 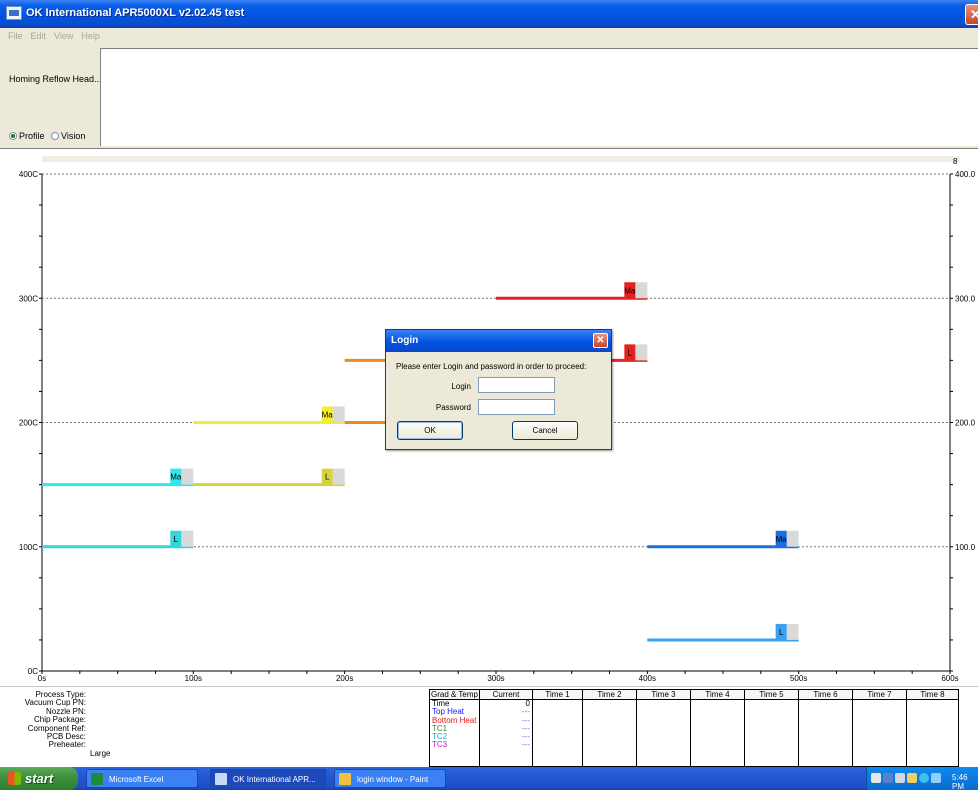 I want to click on x-tick-label: 100s, so click(x=193, y=678).